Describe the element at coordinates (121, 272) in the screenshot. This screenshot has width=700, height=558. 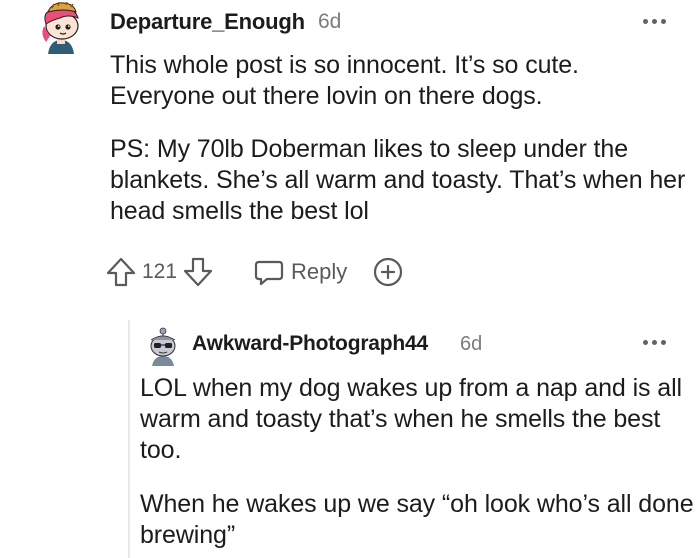
I see `upvote-arrow-icon` at that location.